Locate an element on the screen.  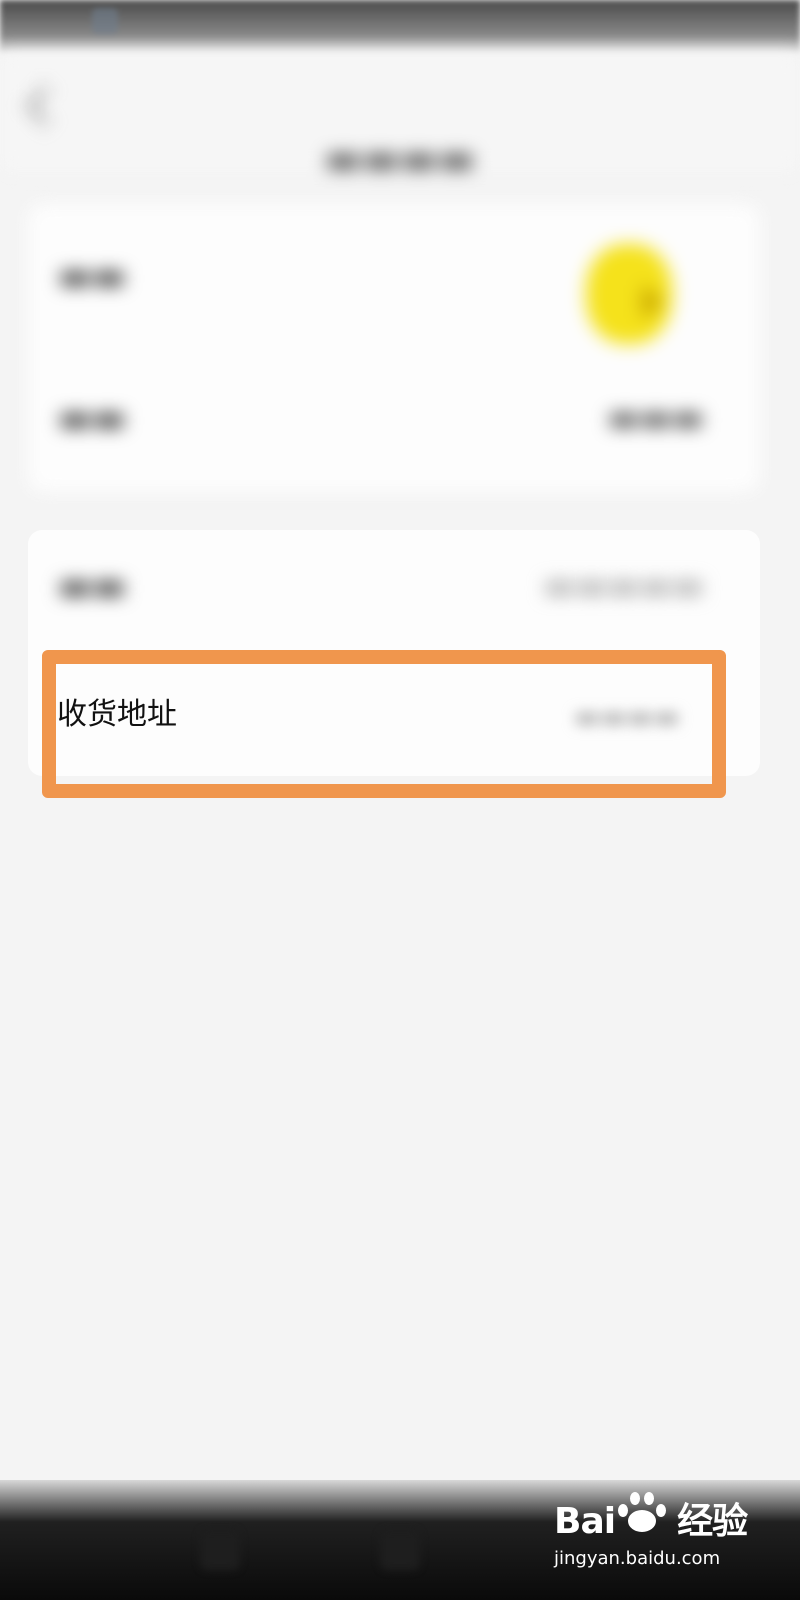
phone-row: ▬▬ ▬▬▬▬▬ is located at coordinates (394, 585).